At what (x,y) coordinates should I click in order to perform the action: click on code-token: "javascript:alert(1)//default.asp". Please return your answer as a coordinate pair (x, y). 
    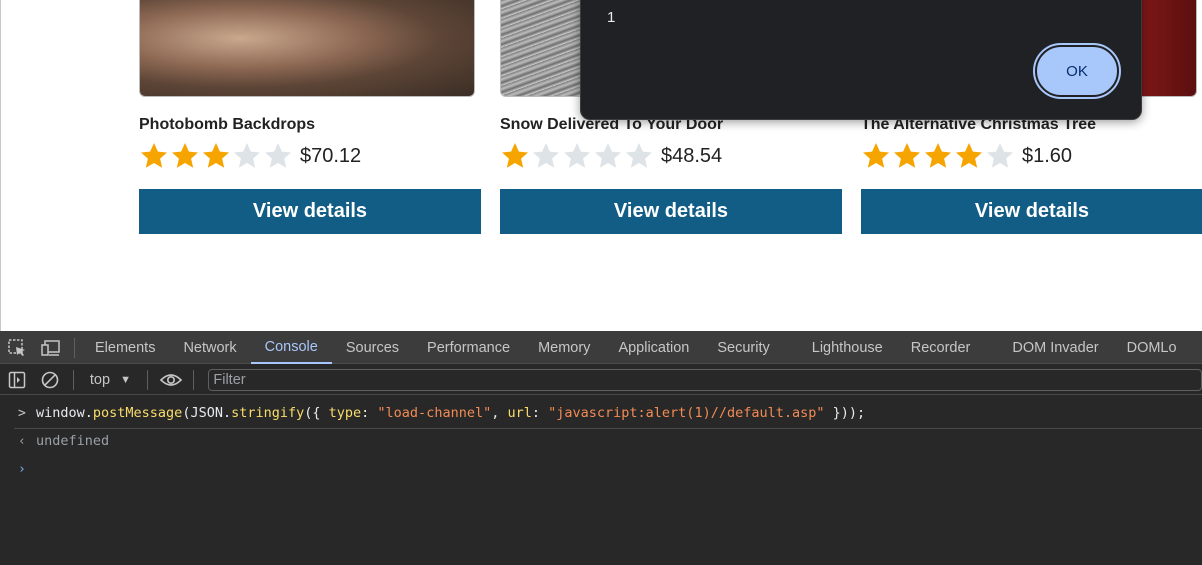
    Looking at the image, I should click on (686, 413).